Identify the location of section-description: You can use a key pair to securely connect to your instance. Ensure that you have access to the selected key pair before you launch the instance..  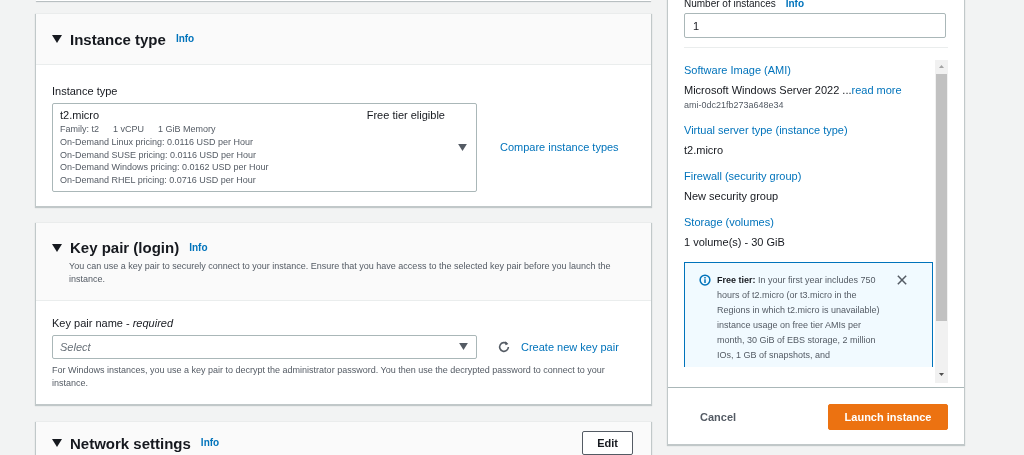
(340, 273).